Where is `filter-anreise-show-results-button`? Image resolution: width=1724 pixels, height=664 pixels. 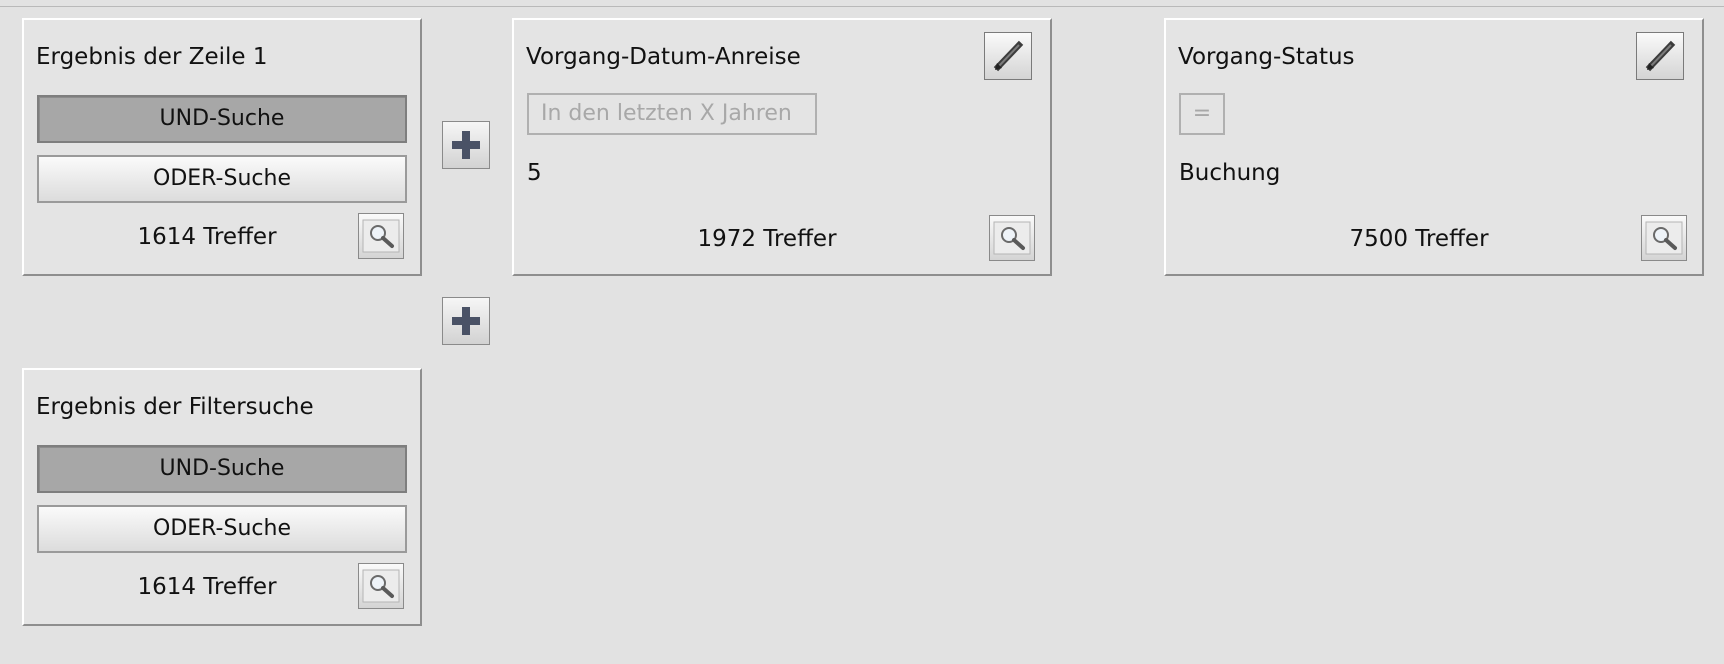 filter-anreise-show-results-button is located at coordinates (1012, 238).